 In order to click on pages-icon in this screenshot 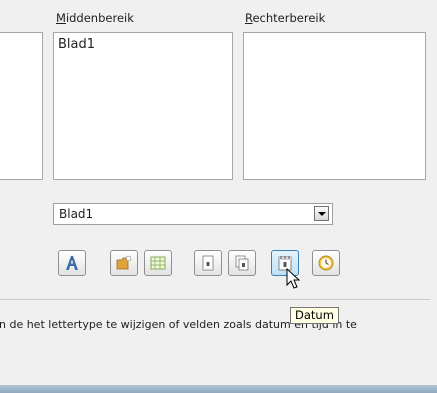, I will do `click(242, 263)`.